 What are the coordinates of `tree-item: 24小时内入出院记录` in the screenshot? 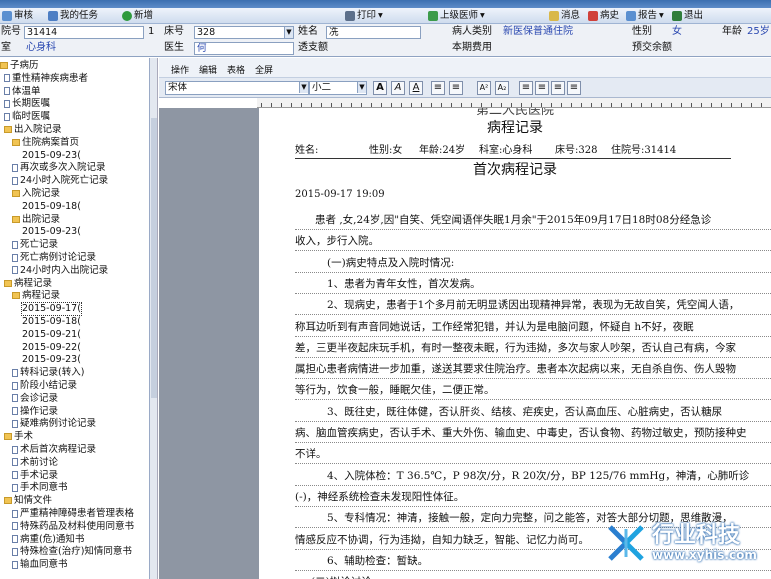 It's located at (60, 271).